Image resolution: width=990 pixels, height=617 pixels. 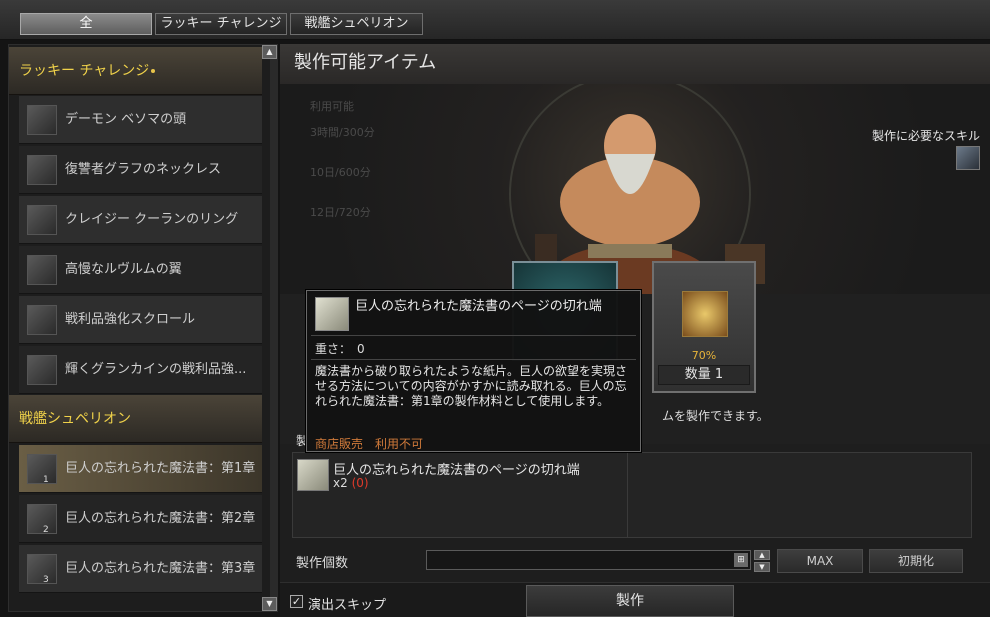 What do you see at coordinates (46, 580) in the screenshot?
I see `item-number: 3` at bounding box center [46, 580].